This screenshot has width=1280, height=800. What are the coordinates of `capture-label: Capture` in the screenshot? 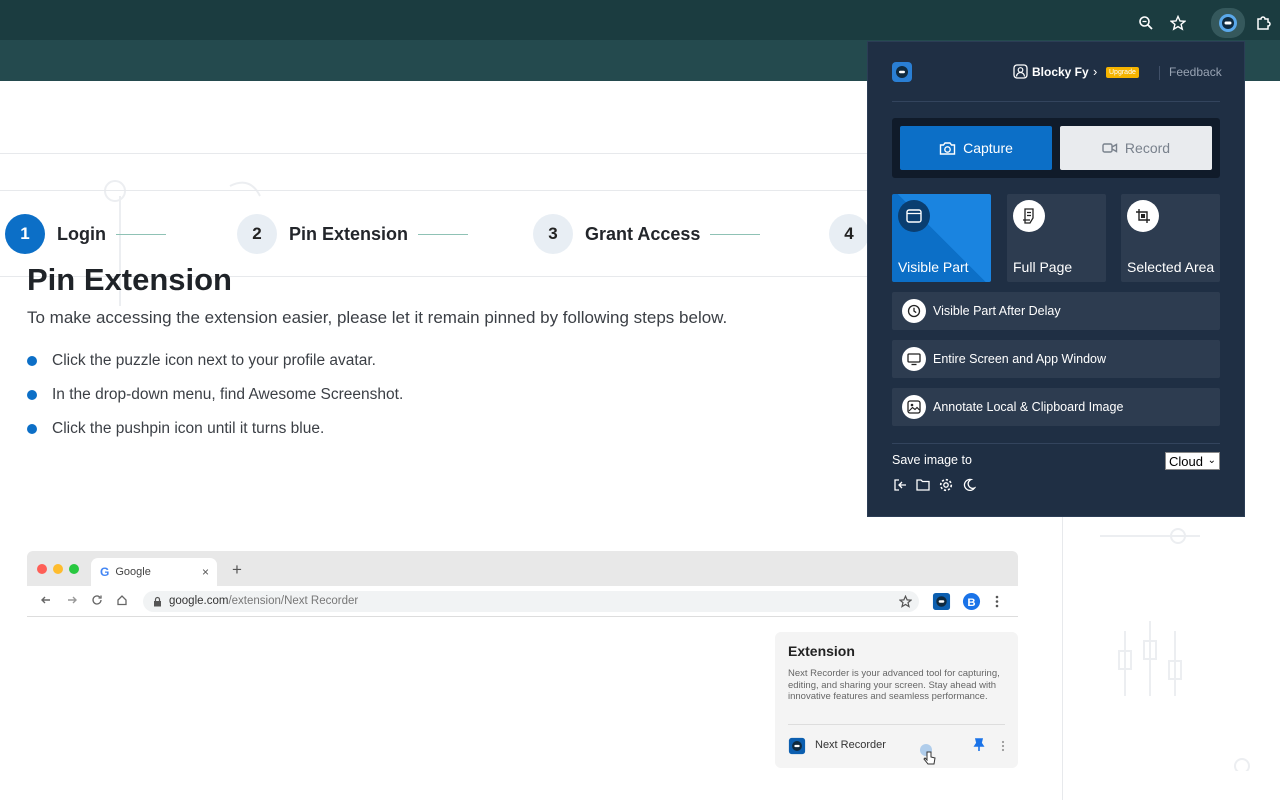 It's located at (988, 148).